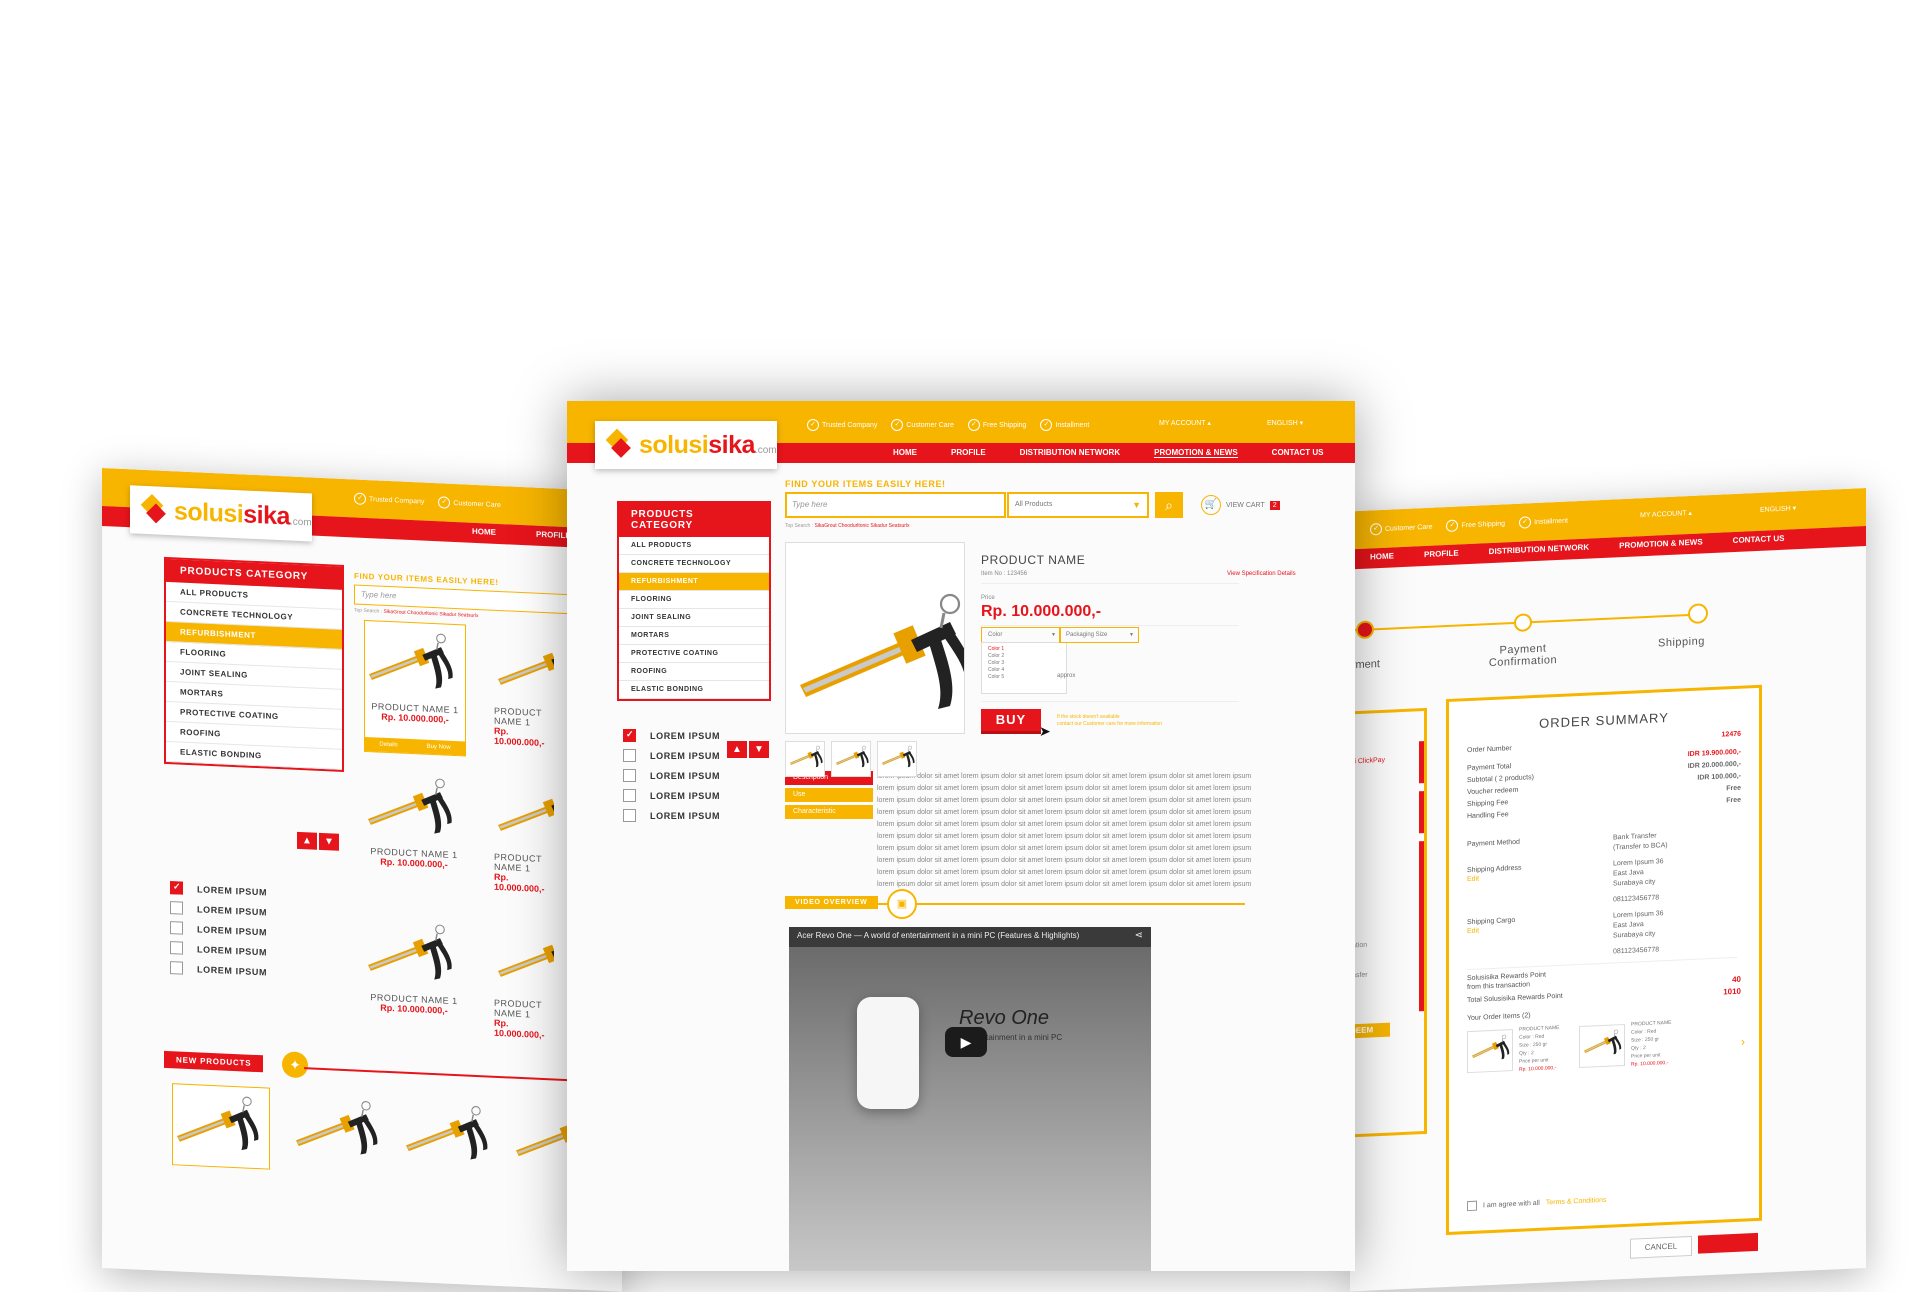 The width and height of the screenshot is (1920, 1292). Describe the element at coordinates (1011, 720) in the screenshot. I see `buy-button: BUY` at that location.